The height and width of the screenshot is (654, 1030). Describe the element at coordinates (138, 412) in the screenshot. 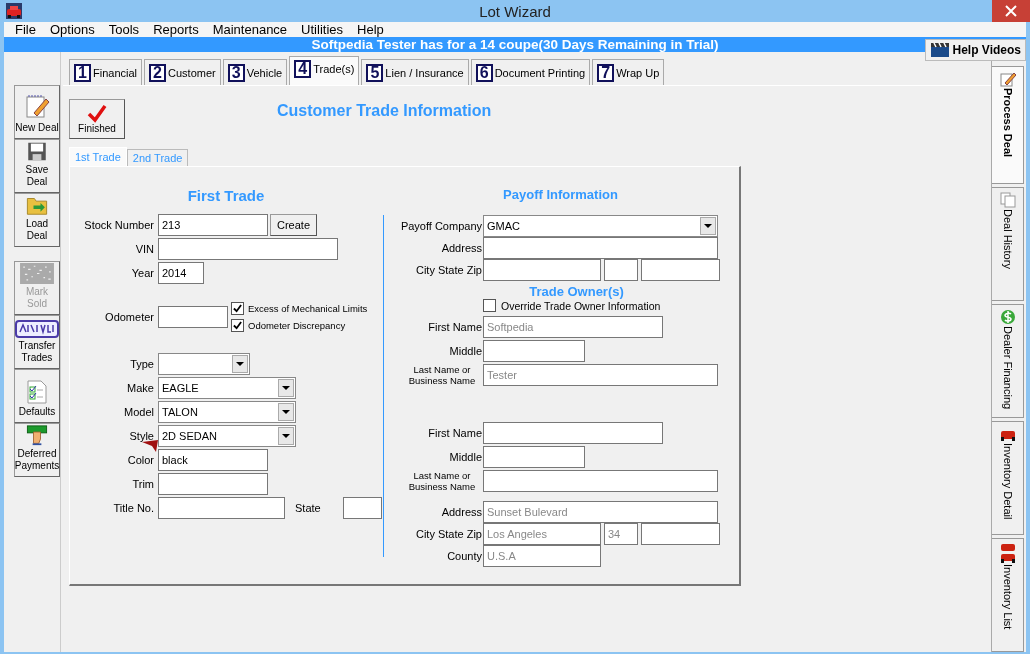

I see `field-label: Model` at that location.